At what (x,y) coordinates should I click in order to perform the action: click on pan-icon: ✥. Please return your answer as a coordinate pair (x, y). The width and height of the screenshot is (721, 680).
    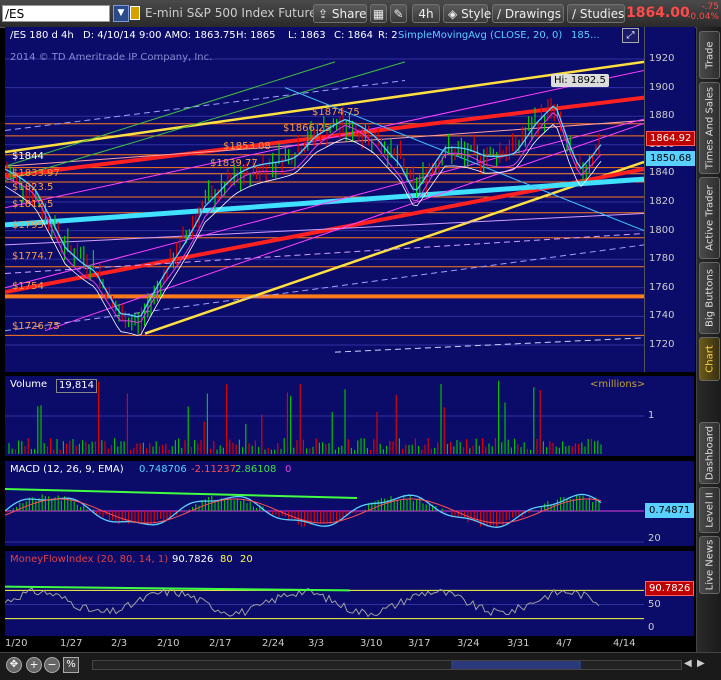
    Looking at the image, I should click on (14, 665).